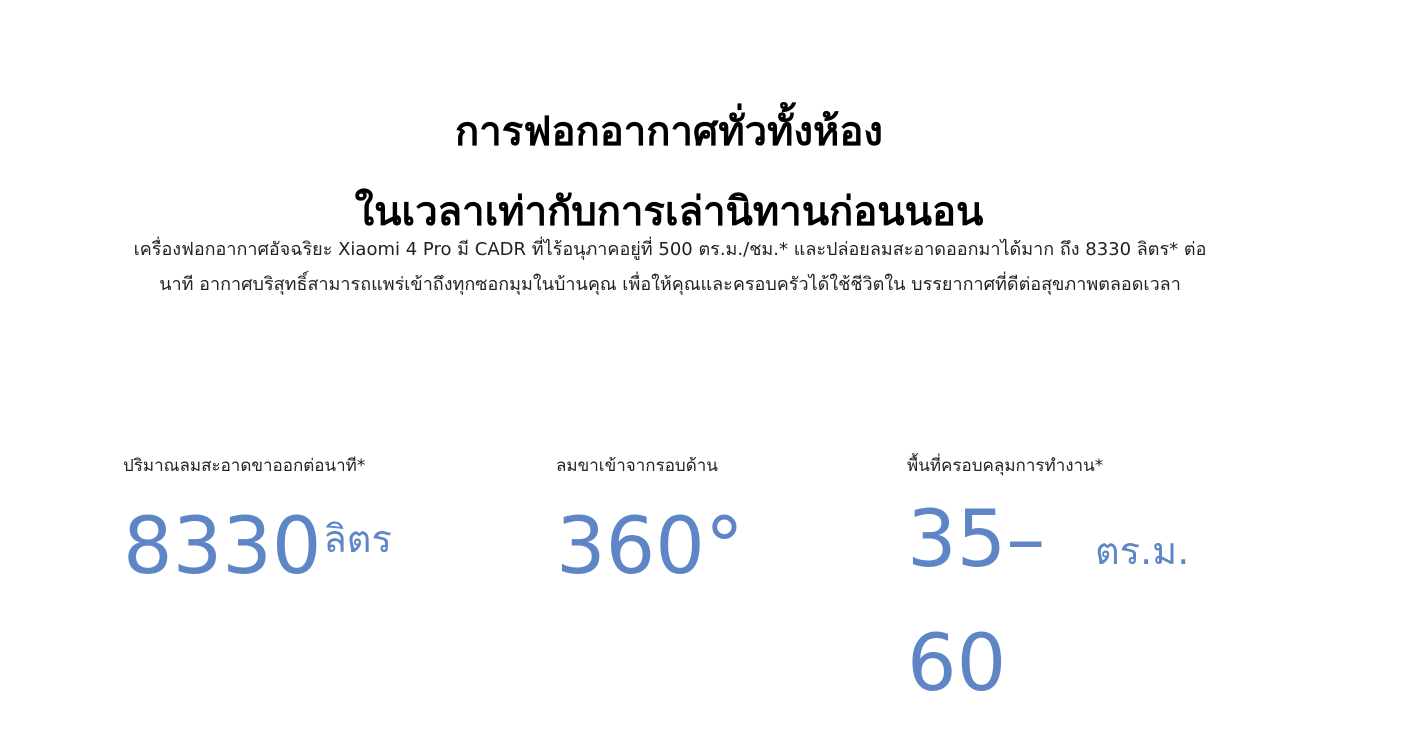 This screenshot has width=1427, height=745. Describe the element at coordinates (222, 547) in the screenshot. I see `stat-number: 8330` at that location.